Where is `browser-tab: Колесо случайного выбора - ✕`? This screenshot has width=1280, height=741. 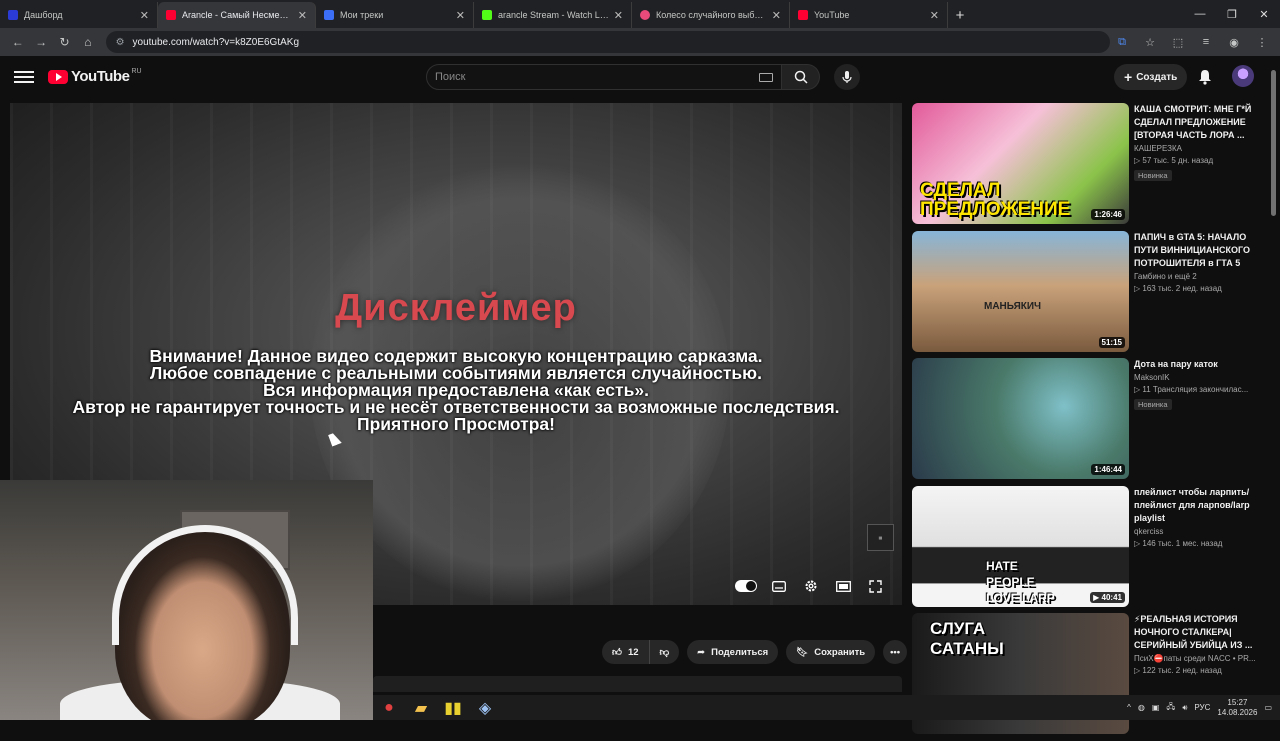
browser-tab: Колесо случайного выбора - ✕ is located at coordinates (711, 15).